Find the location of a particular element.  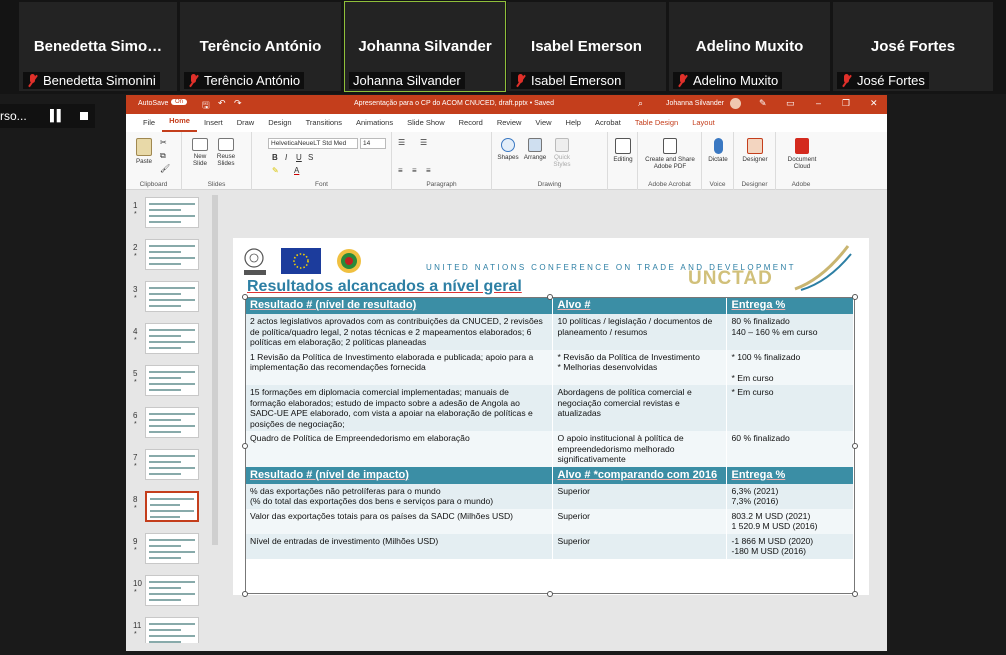

thumbnail-scrollbar is located at coordinates (215, 370).